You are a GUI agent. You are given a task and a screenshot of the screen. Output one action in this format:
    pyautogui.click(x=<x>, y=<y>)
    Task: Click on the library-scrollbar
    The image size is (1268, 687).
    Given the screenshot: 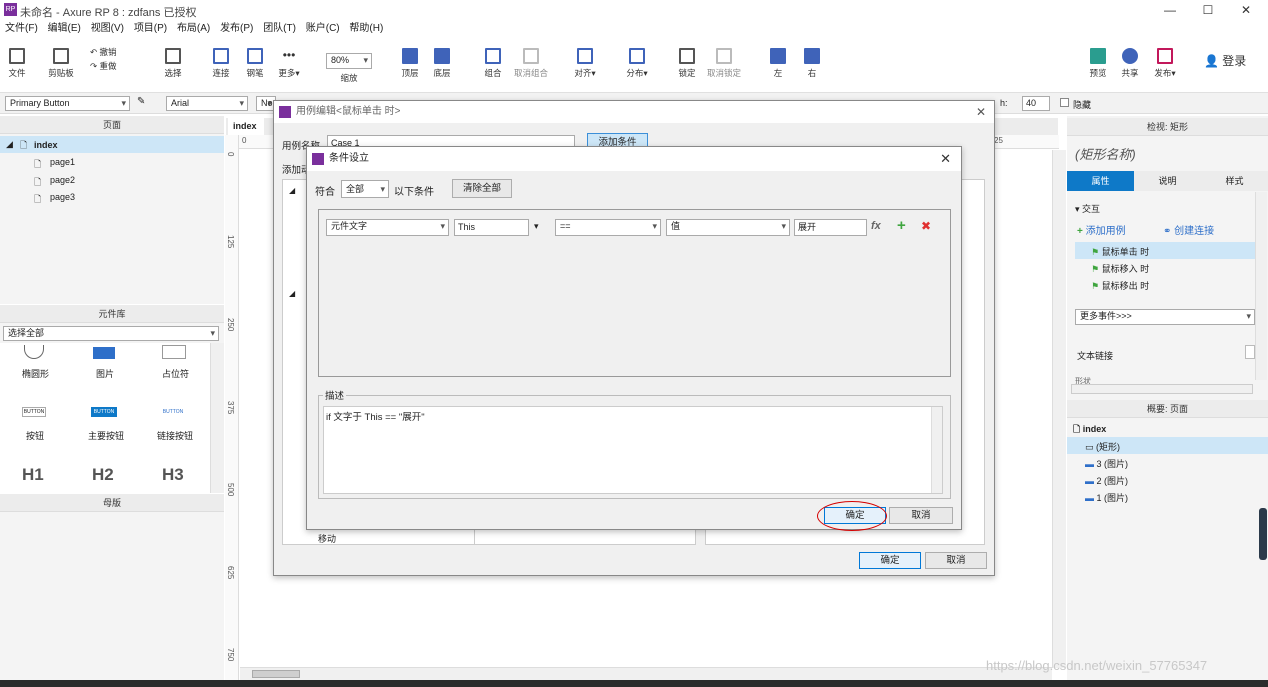 What is the action you would take?
    pyautogui.click(x=217, y=418)
    